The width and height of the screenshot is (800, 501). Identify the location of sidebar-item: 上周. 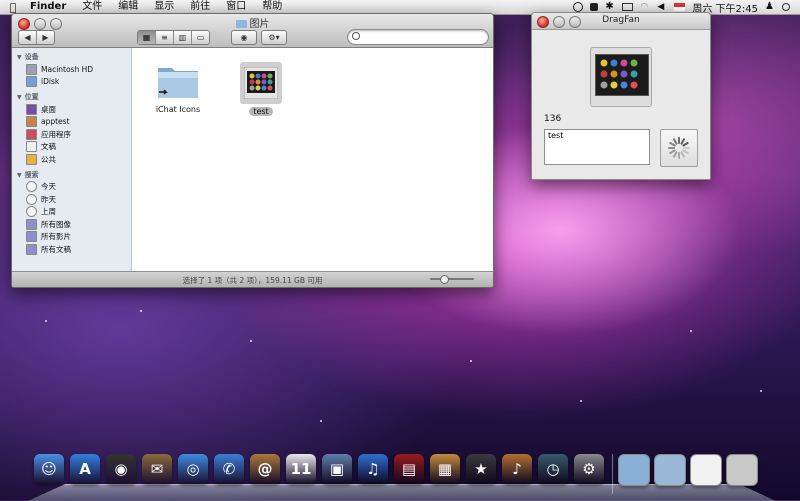
(71, 212).